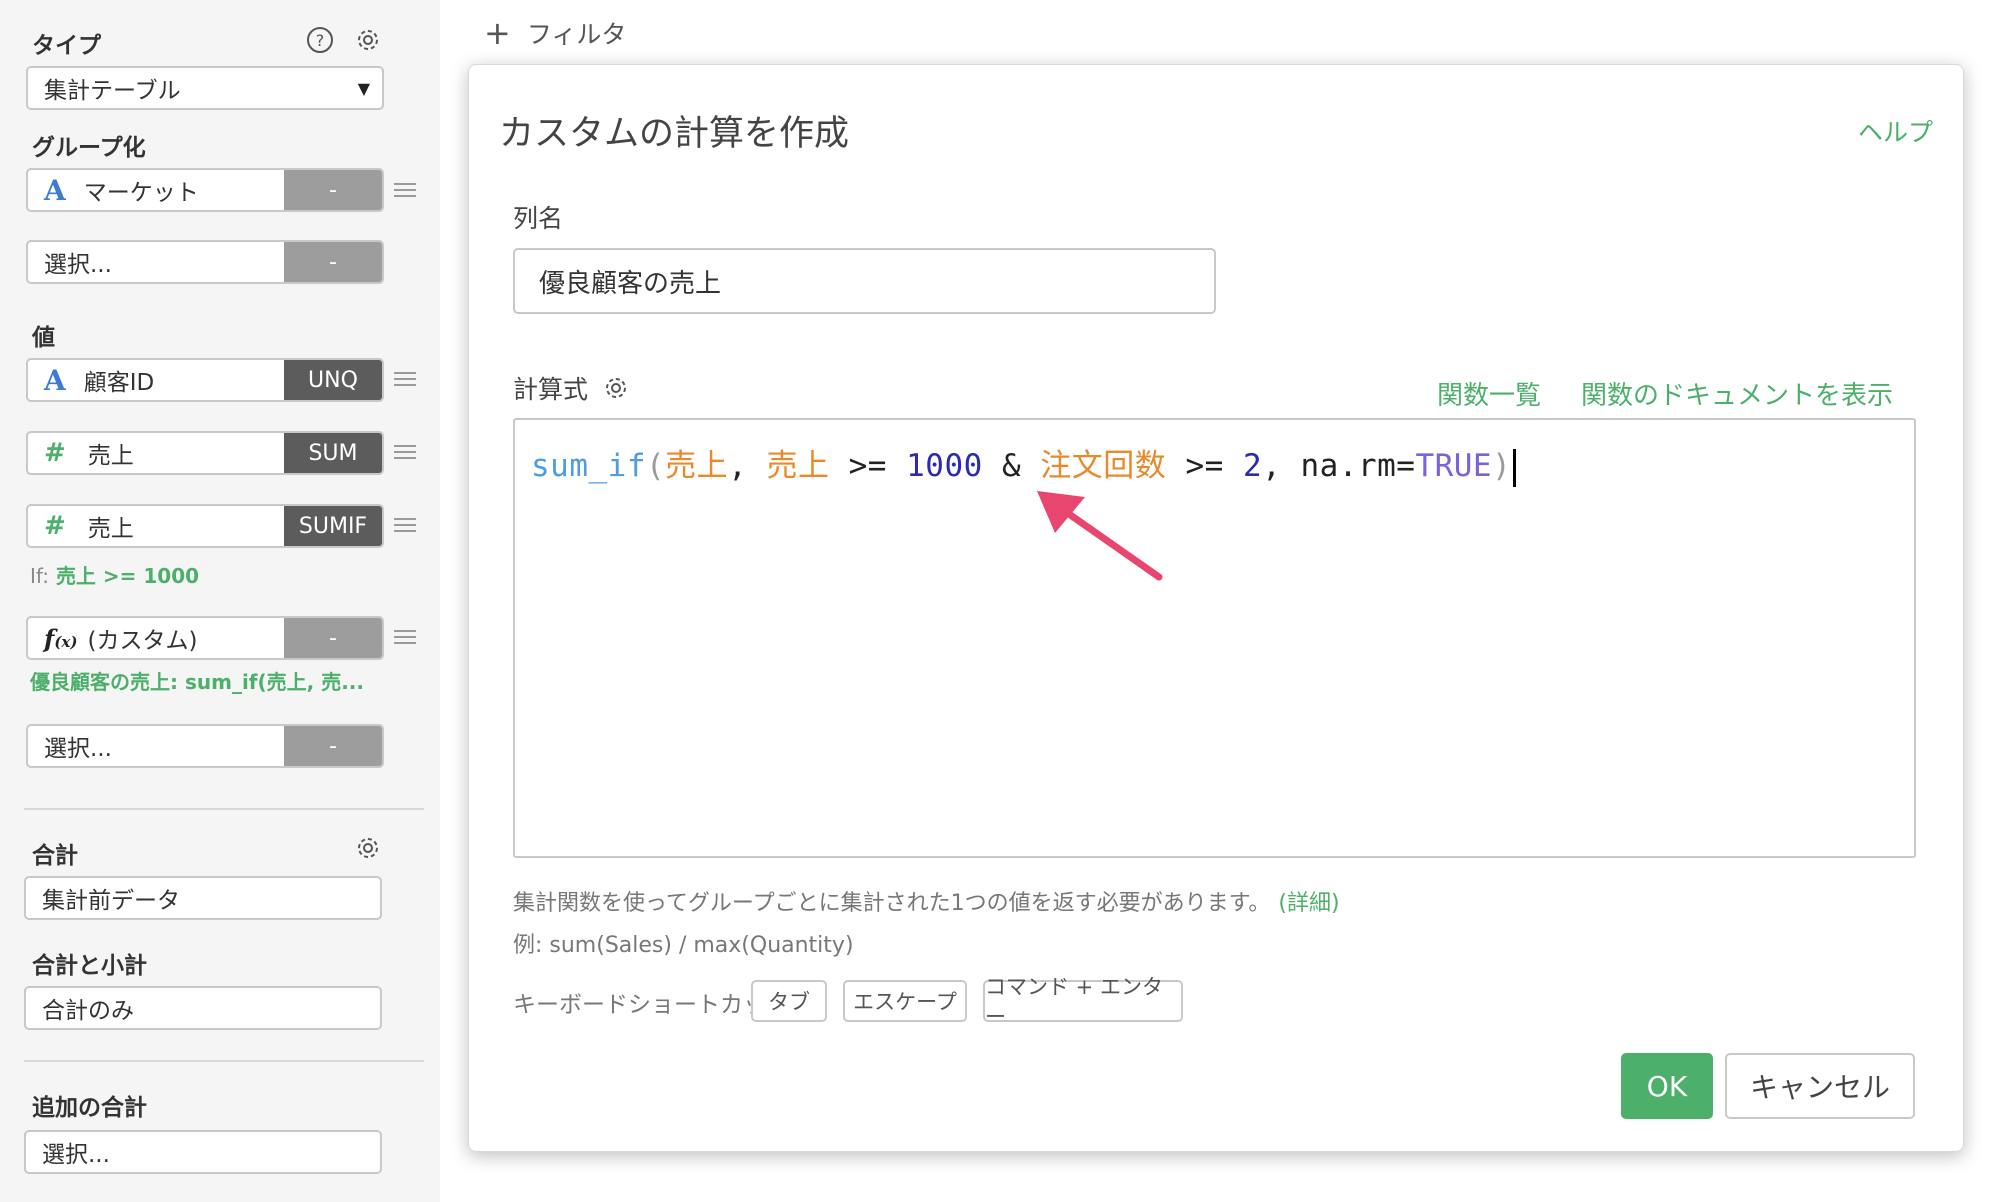  What do you see at coordinates (203, 898) in the screenshot?
I see `total-select: 集計前データ` at bounding box center [203, 898].